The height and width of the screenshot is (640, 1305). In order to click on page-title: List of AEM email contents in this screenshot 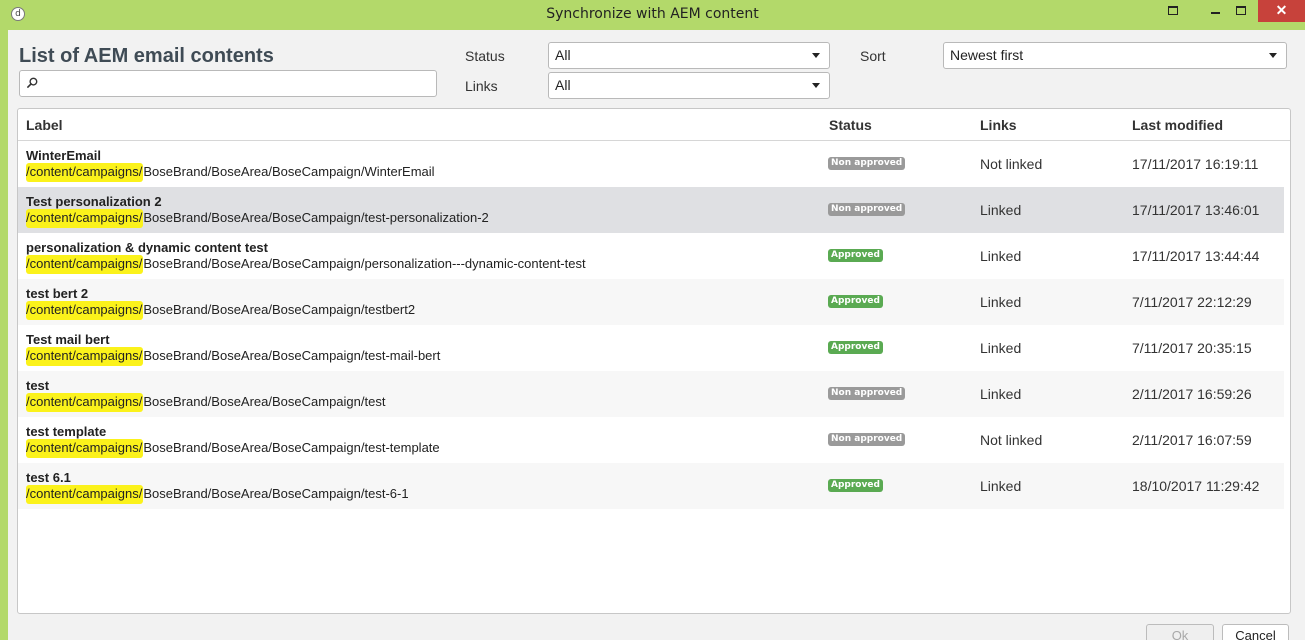, I will do `click(146, 56)`.